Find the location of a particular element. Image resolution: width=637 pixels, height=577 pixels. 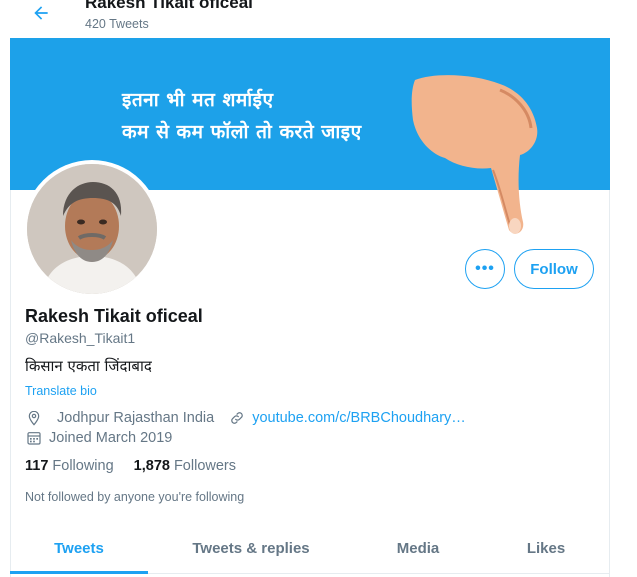

profile-display-name: Rakesh Tikait oficeal is located at coordinates (114, 316).